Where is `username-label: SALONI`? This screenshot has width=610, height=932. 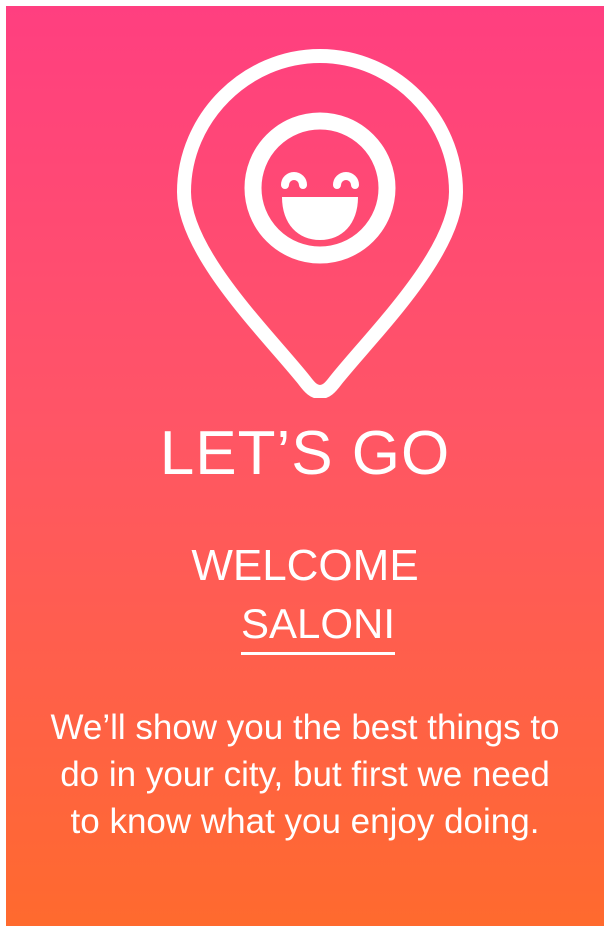 username-label: SALONI is located at coordinates (305, 627).